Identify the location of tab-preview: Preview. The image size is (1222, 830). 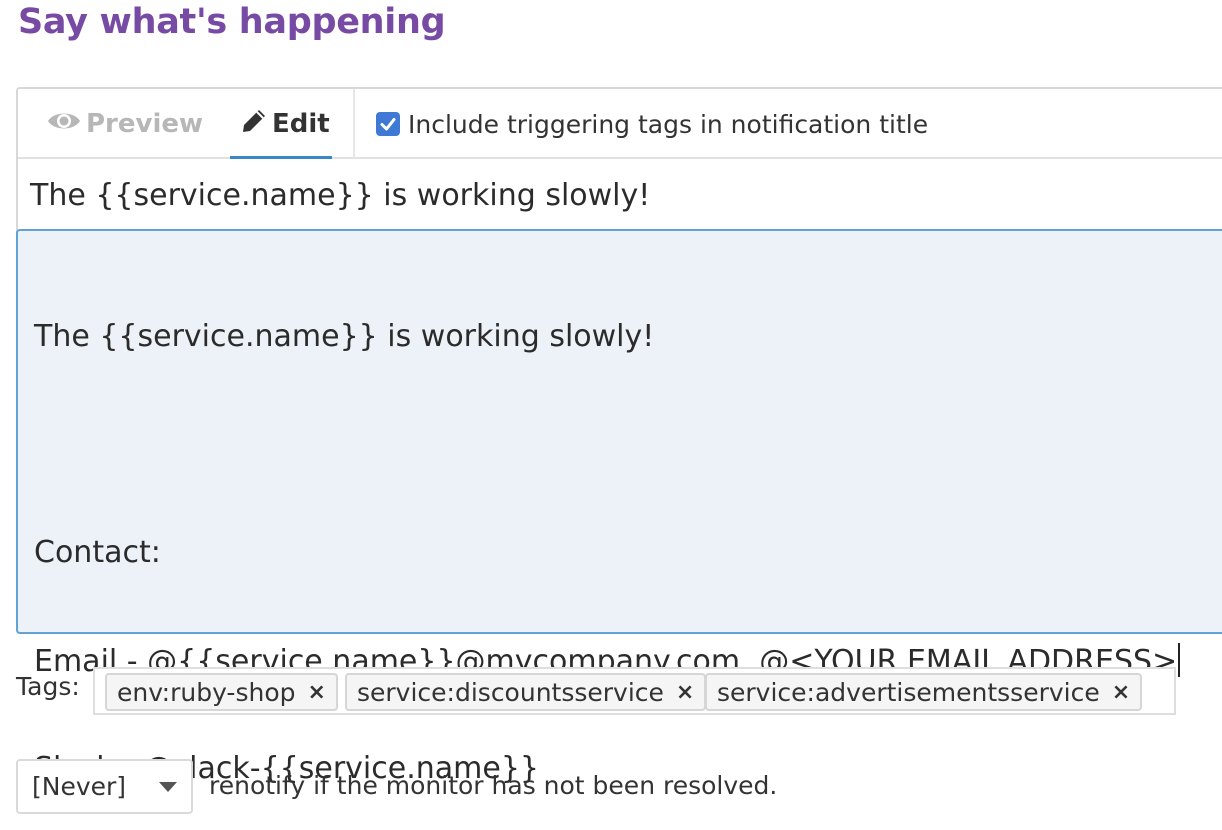
(124, 124).